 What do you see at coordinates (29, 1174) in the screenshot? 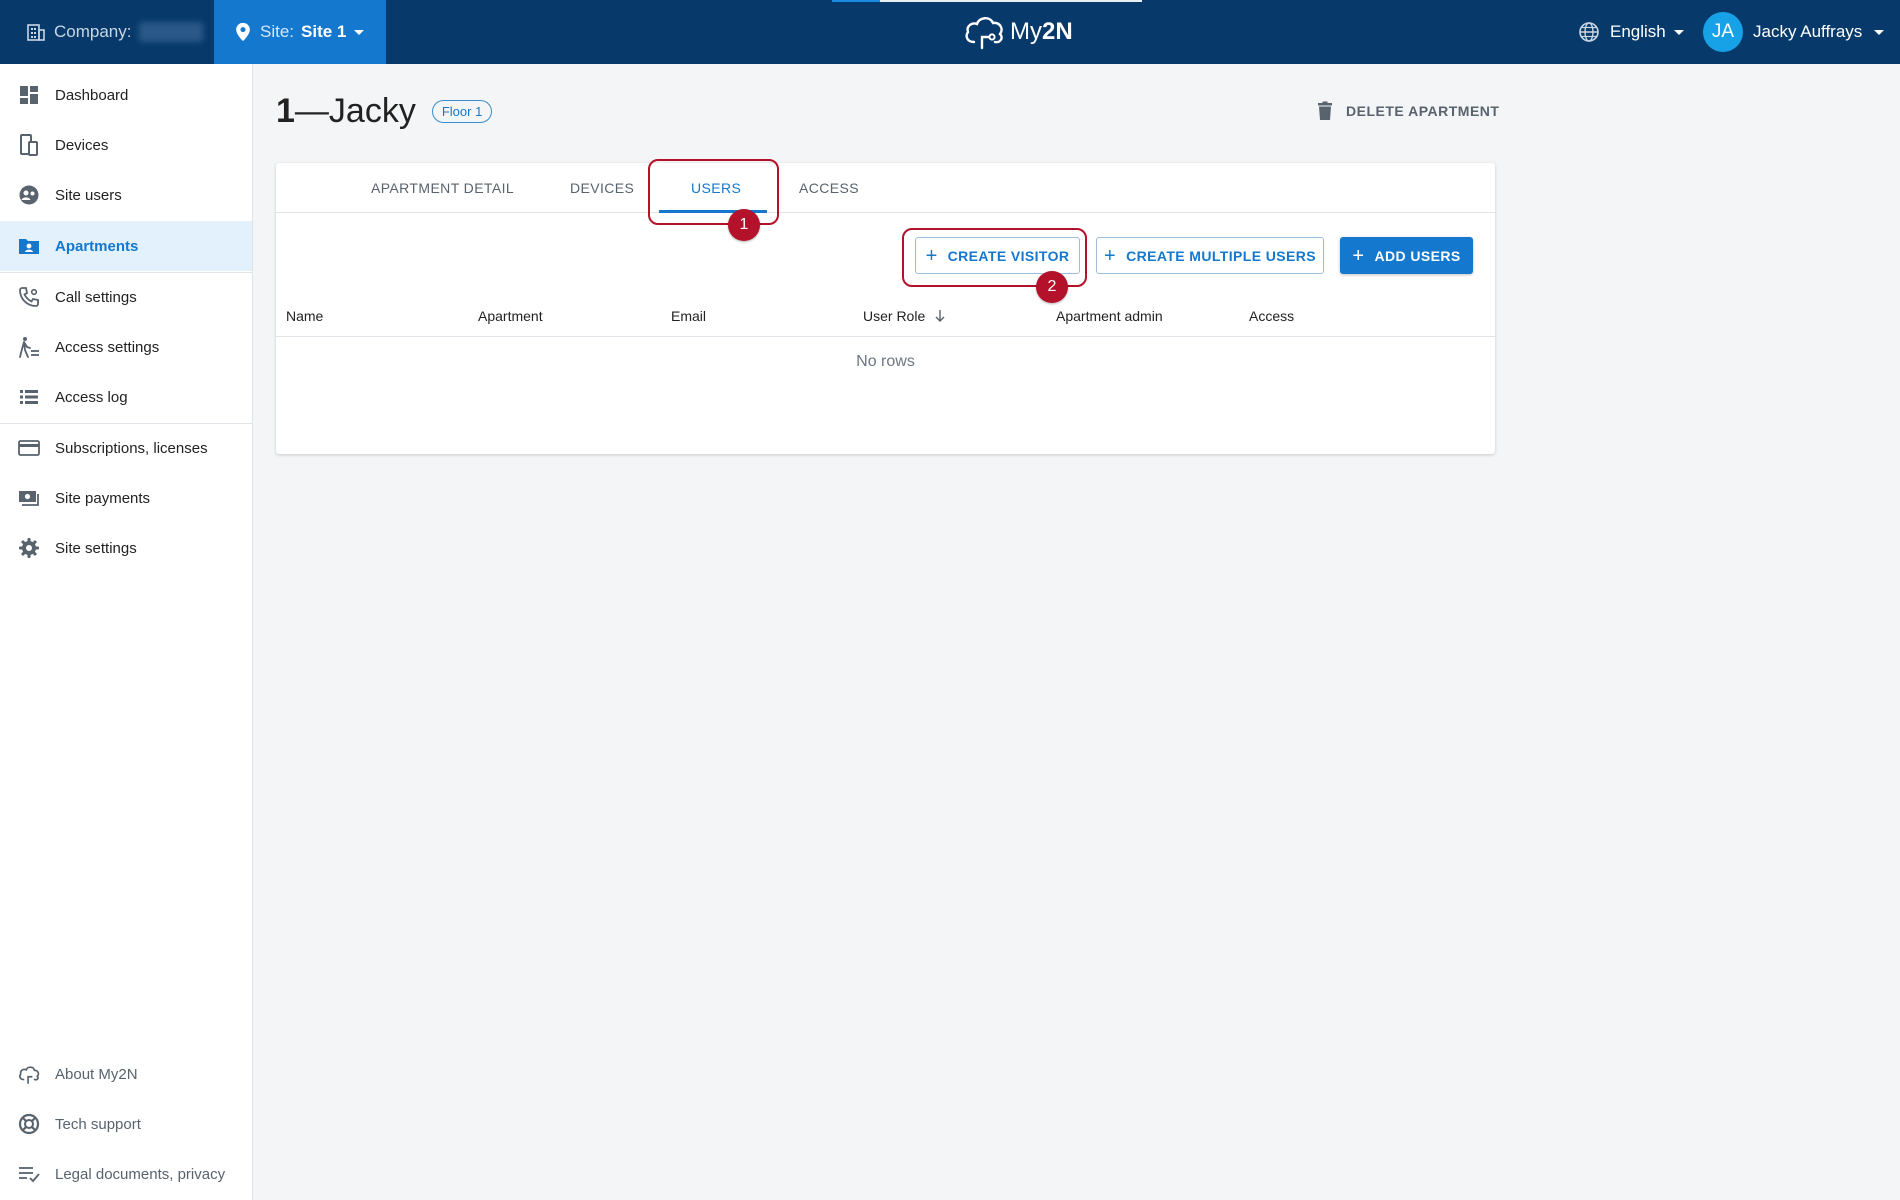
I see `legal-icon` at bounding box center [29, 1174].